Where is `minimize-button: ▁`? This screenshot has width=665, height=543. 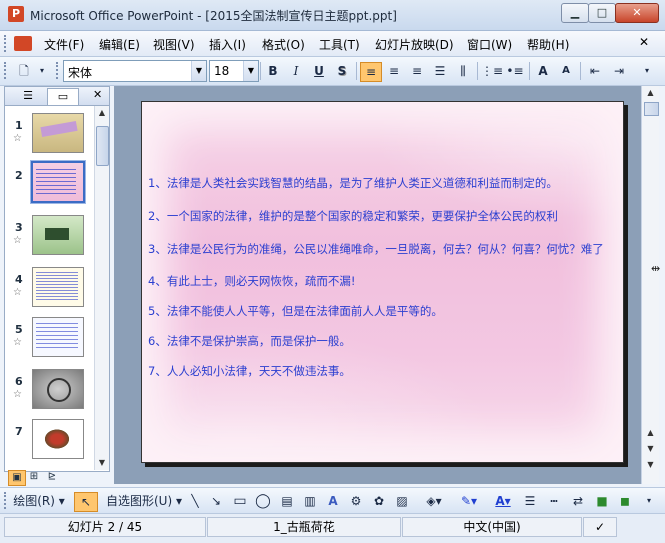
minimize-button: ▁ is located at coordinates (575, 13).